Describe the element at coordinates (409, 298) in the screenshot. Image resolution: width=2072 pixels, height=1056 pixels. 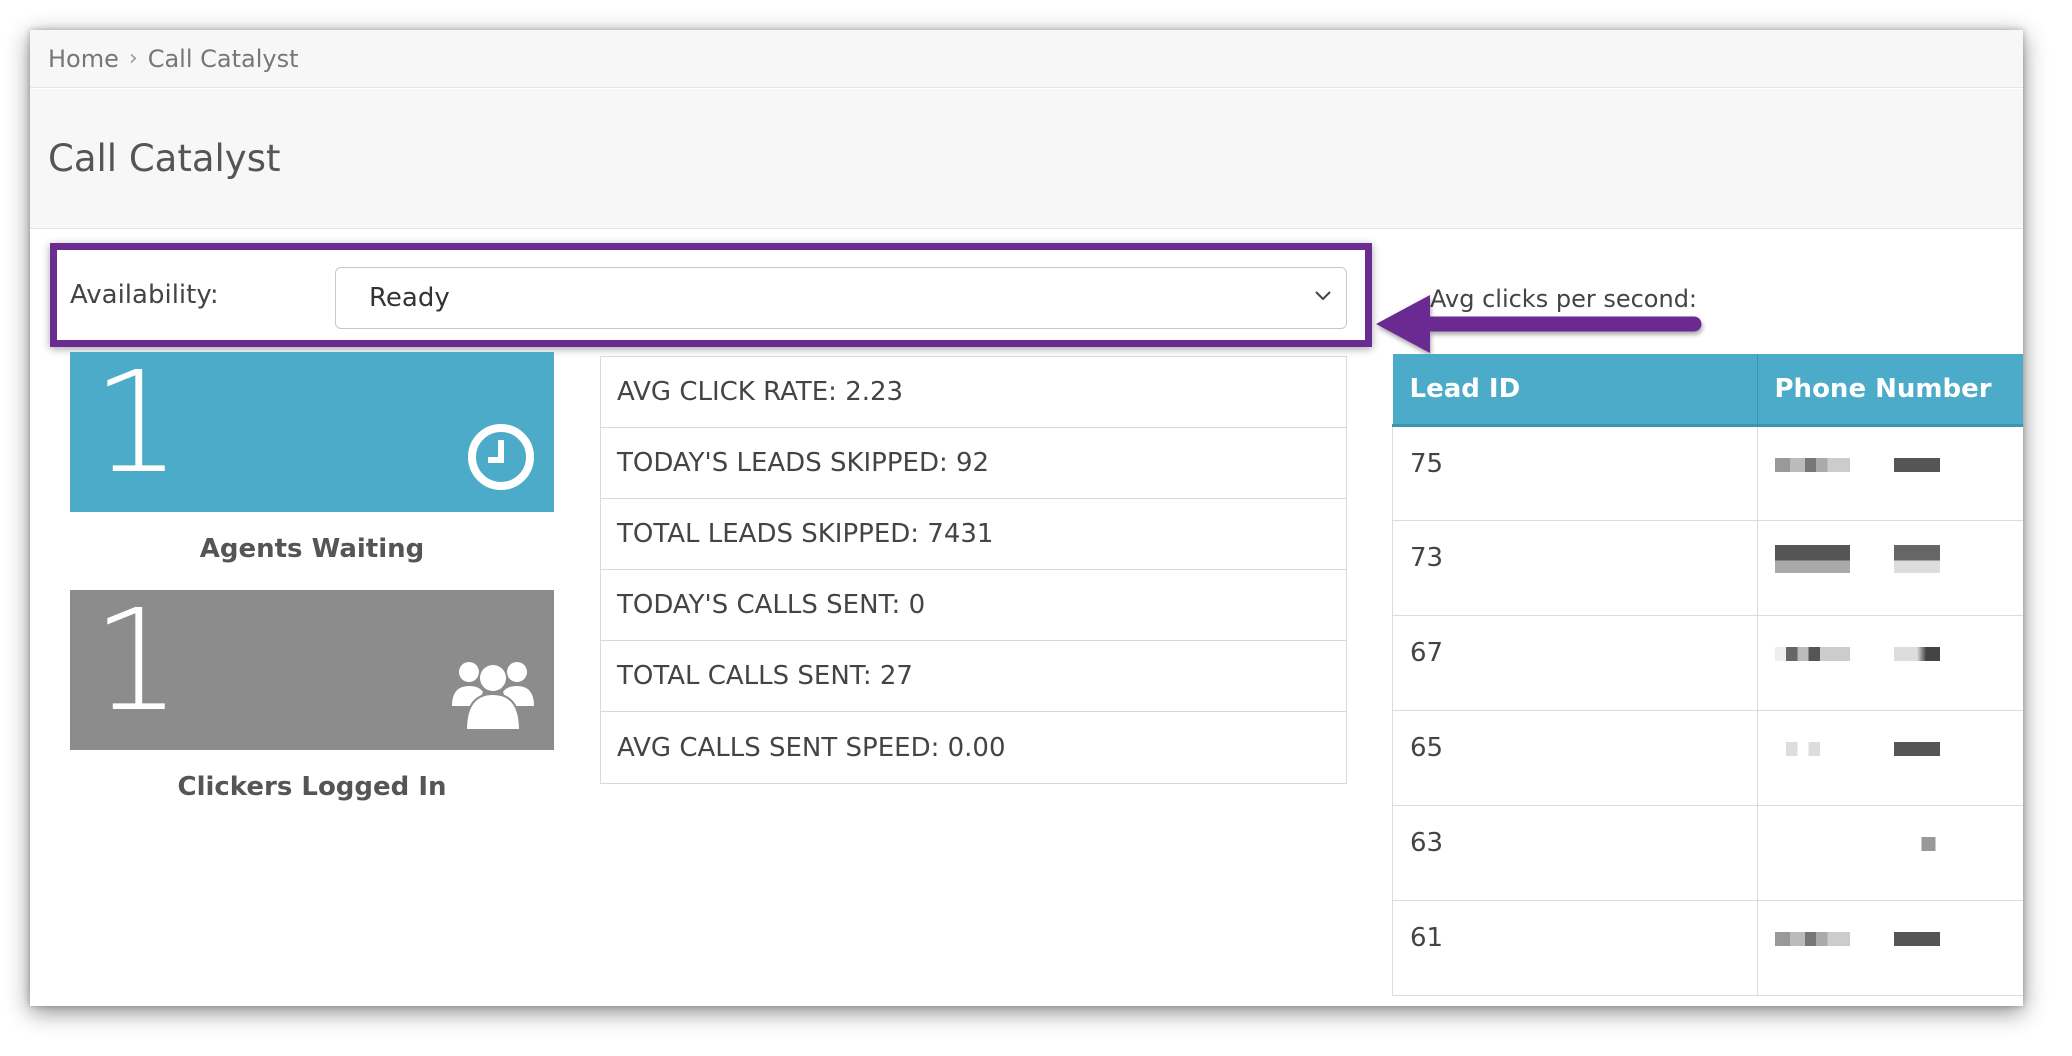
I see `availability-selected-value: Ready` at that location.